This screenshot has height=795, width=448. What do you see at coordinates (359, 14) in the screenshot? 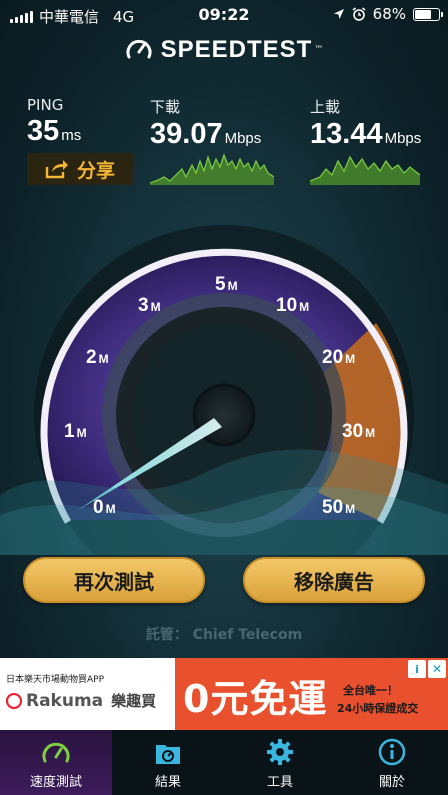
I see `alarm-icon` at bounding box center [359, 14].